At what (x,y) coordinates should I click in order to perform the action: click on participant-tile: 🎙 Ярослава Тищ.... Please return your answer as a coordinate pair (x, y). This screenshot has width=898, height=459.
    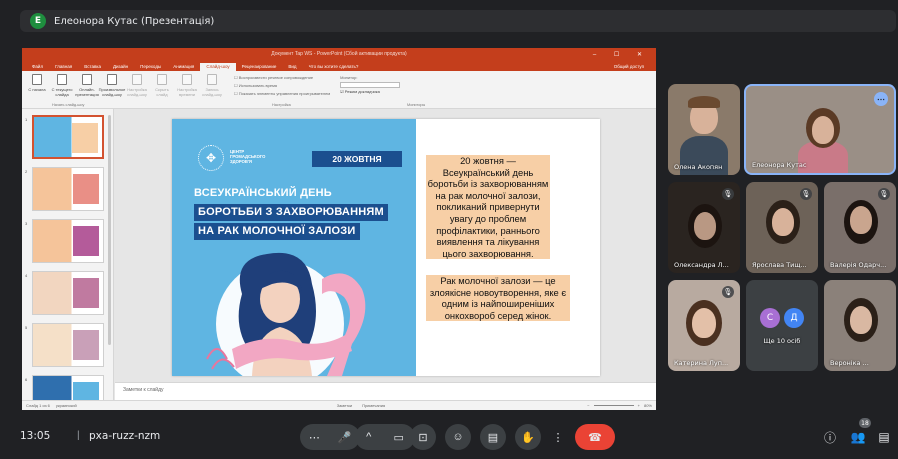
    Looking at the image, I should click on (782, 227).